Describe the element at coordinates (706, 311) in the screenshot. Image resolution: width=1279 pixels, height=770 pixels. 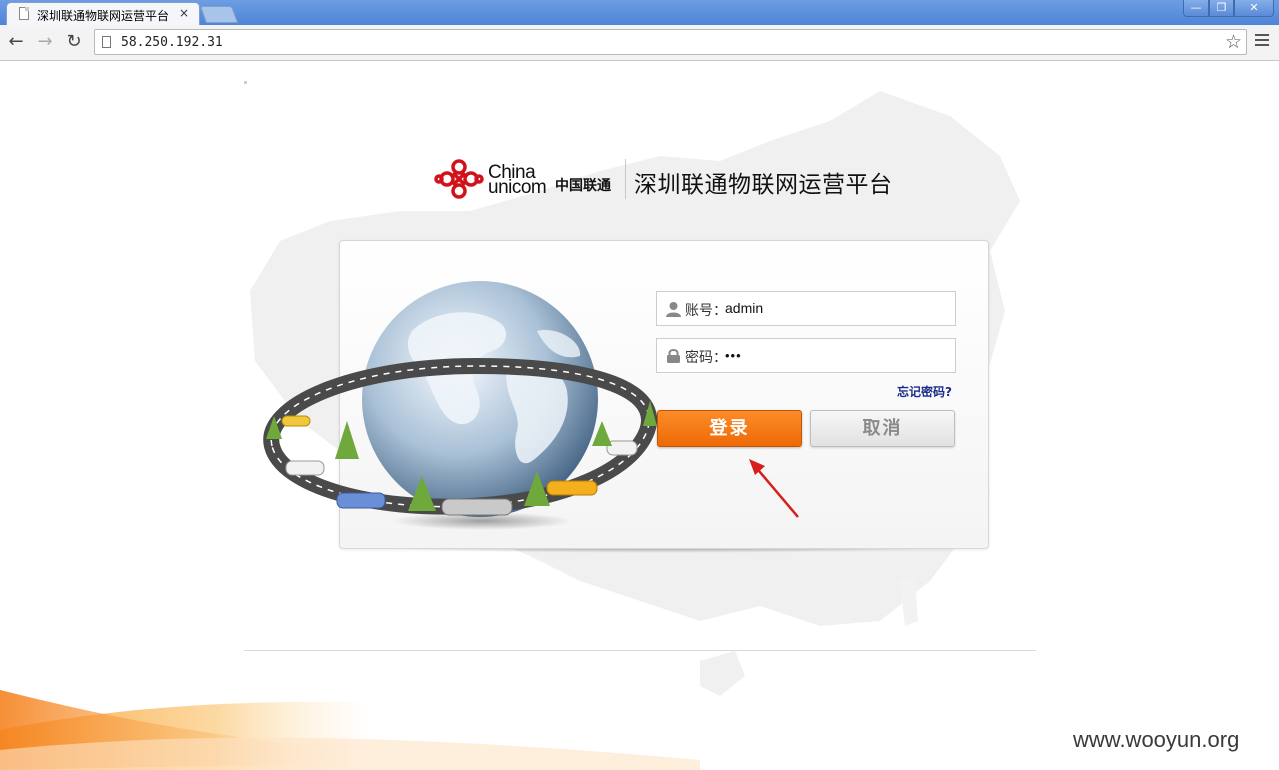
I see `username-label: 账号：` at that location.